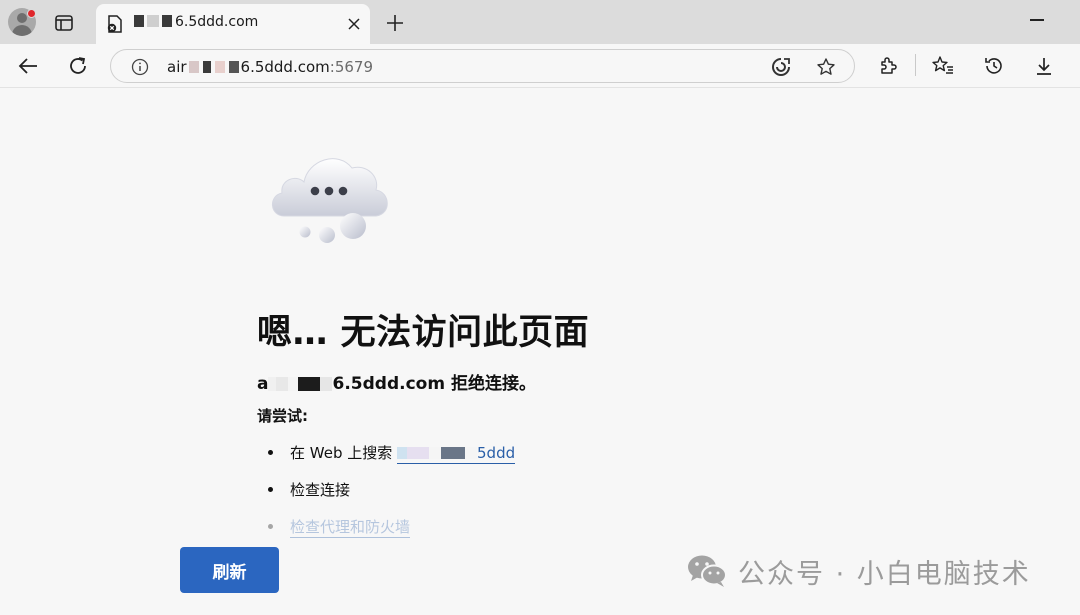 This screenshot has height=615, width=1080. I want to click on refresh-button: 刷新, so click(229, 570).